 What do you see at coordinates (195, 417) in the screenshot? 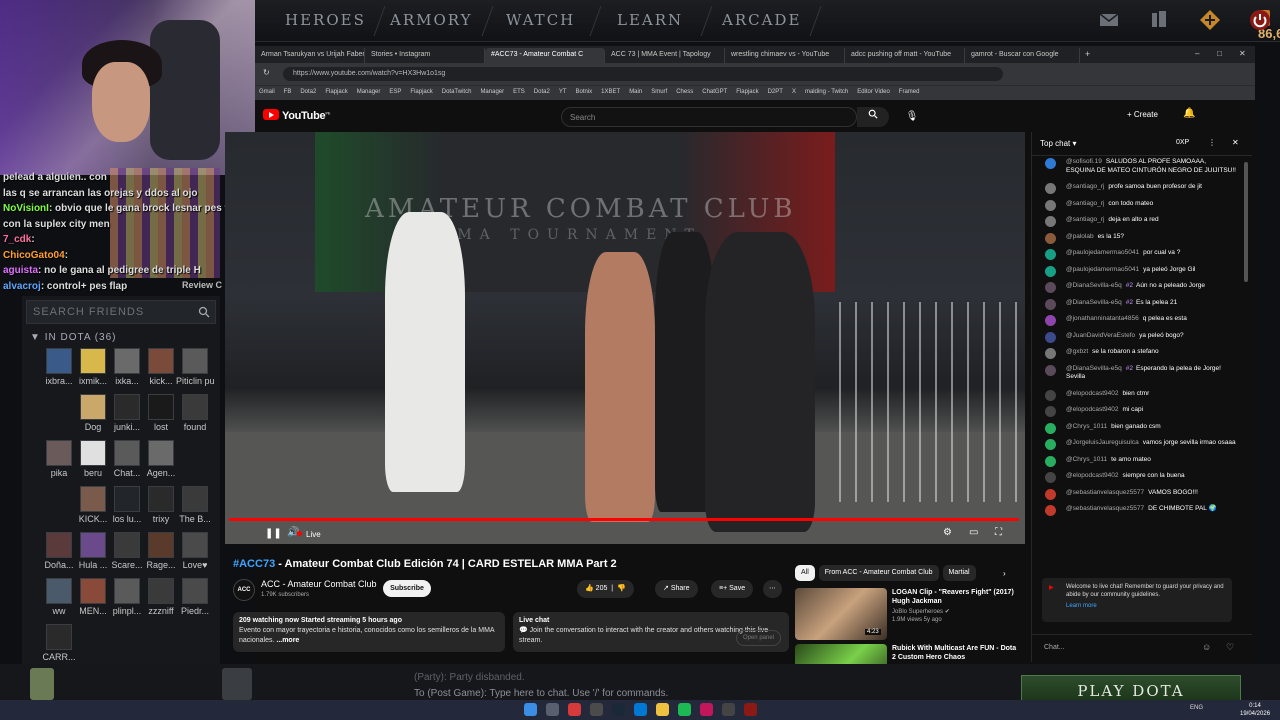
I see `friend-entry: found` at bounding box center [195, 417].